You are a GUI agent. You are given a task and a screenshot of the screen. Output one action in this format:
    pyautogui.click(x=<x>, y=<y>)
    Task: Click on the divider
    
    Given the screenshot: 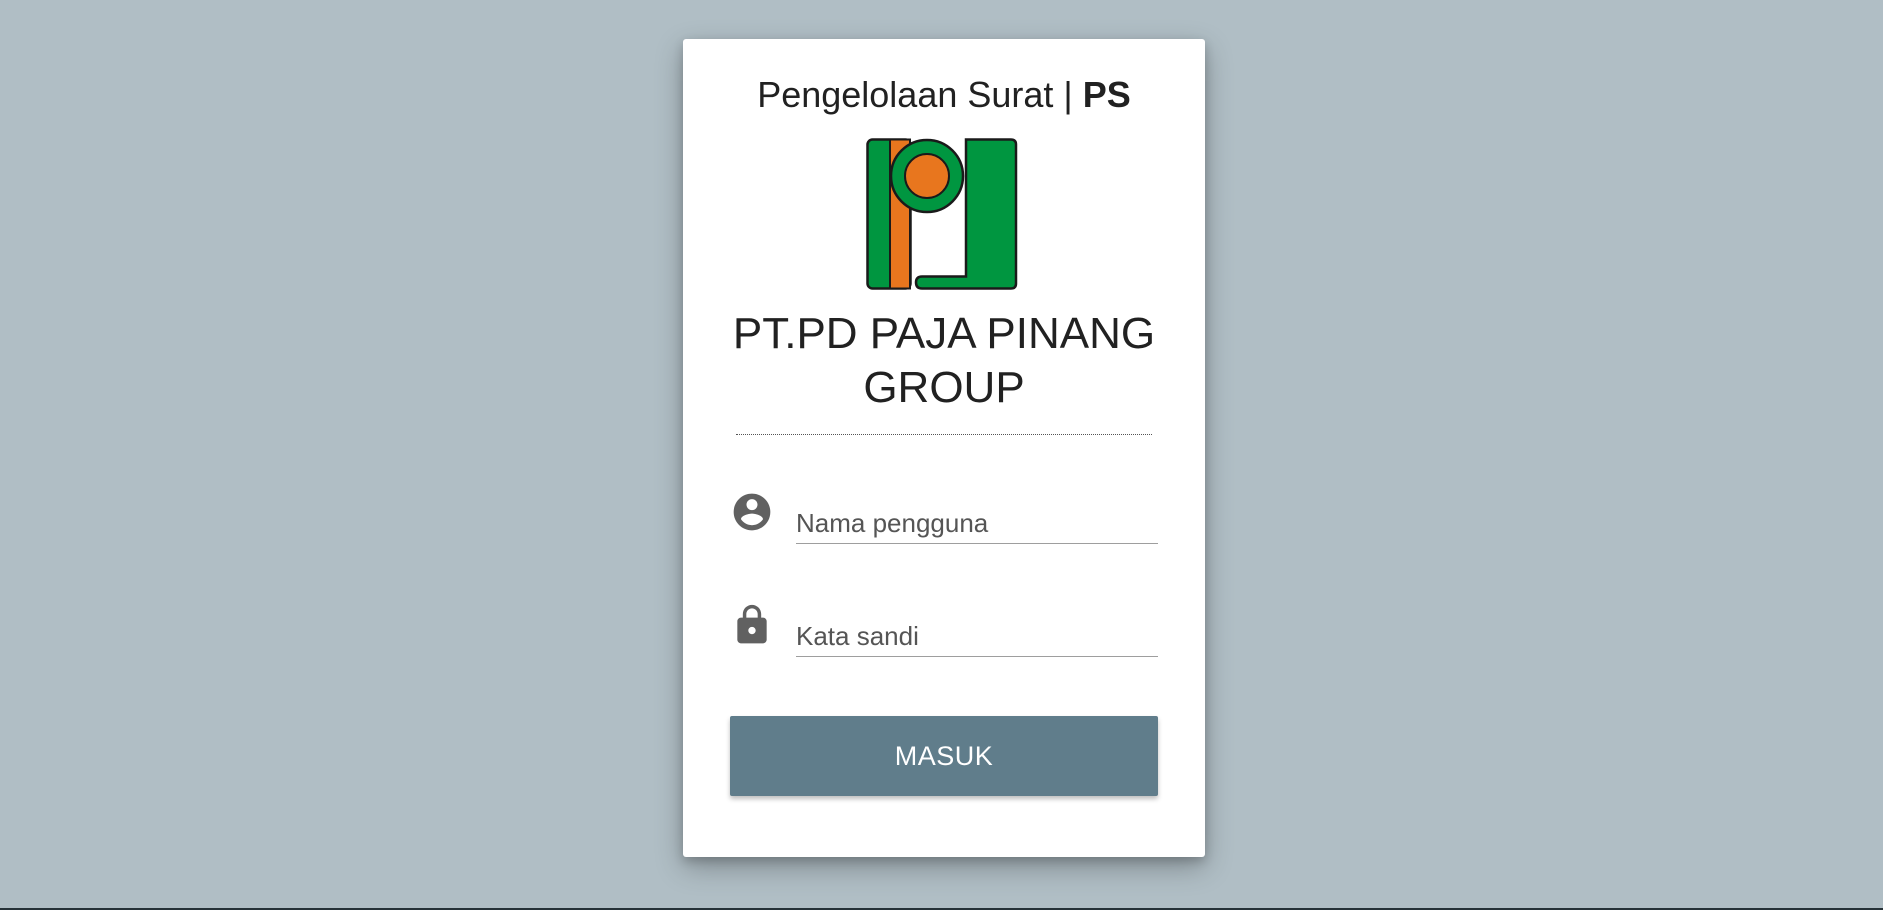 What is the action you would take?
    pyautogui.click(x=944, y=434)
    